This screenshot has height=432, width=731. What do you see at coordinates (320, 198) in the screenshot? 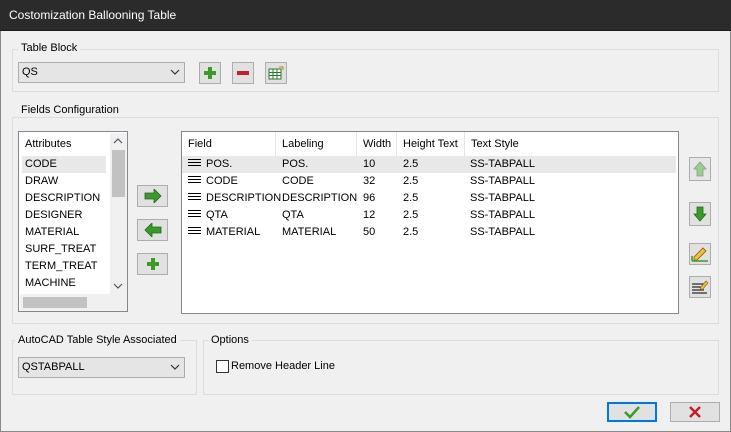
I see `cell-labeling: DESCRIPTION` at bounding box center [320, 198].